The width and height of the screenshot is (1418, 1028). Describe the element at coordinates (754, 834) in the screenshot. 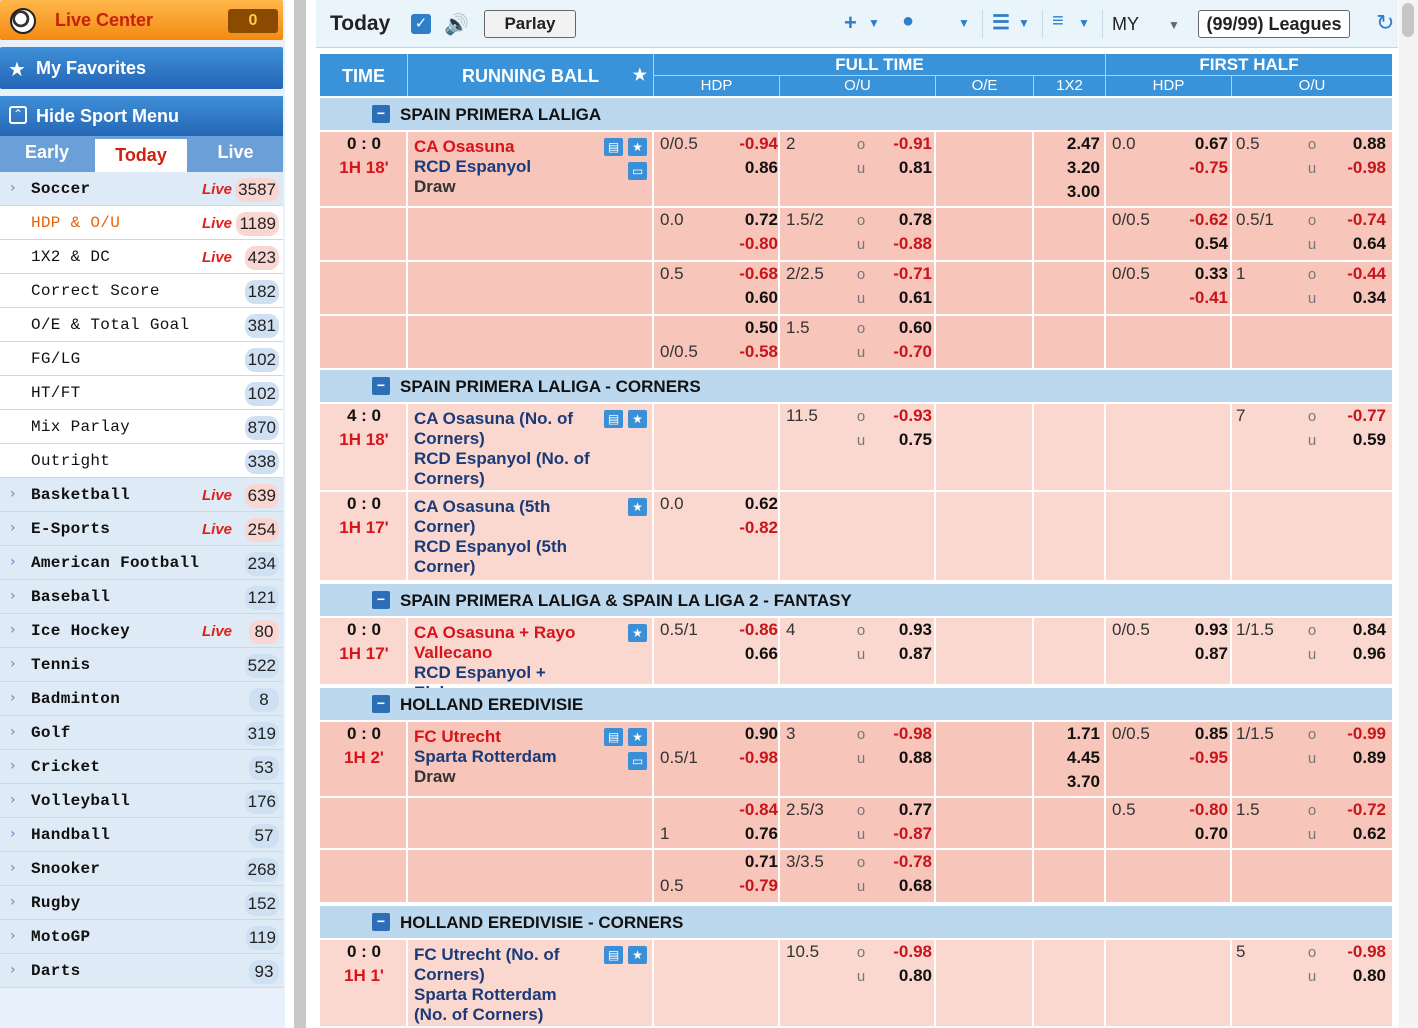

I see `odds-value: 0.76` at that location.